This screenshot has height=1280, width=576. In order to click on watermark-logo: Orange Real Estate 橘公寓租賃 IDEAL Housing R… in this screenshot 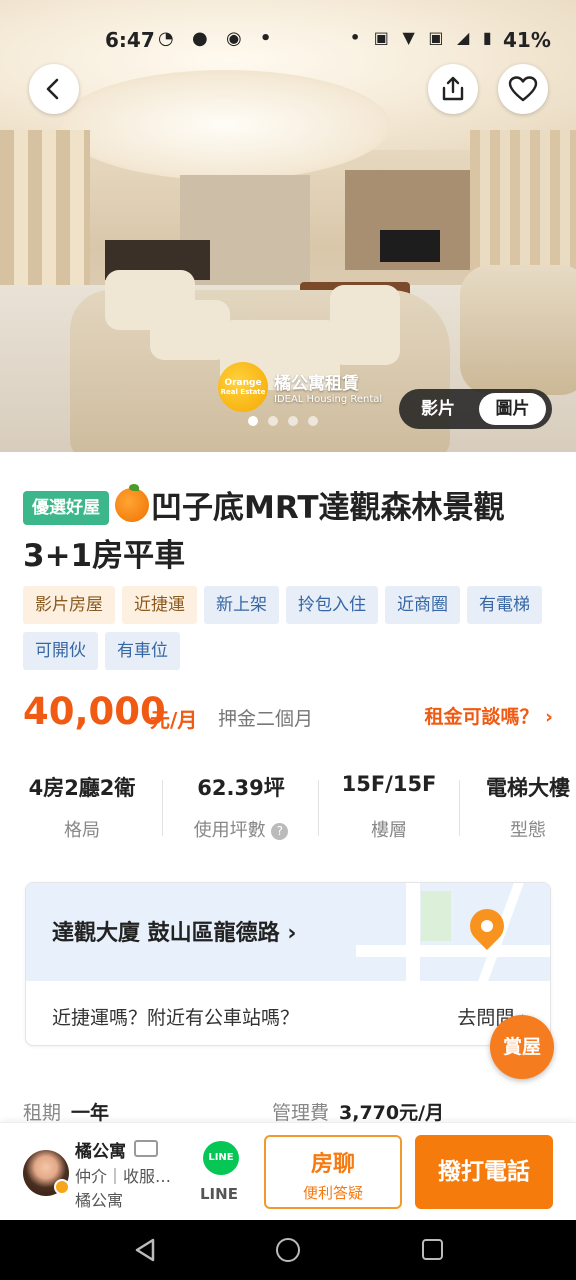, I will do `click(300, 387)`.